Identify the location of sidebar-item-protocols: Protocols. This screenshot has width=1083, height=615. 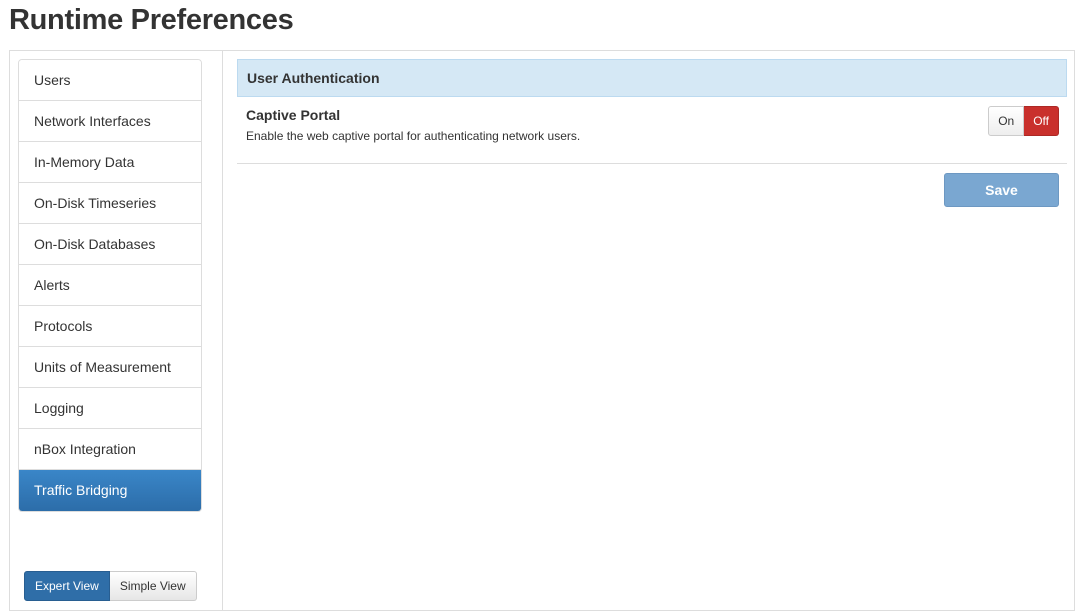
(110, 326).